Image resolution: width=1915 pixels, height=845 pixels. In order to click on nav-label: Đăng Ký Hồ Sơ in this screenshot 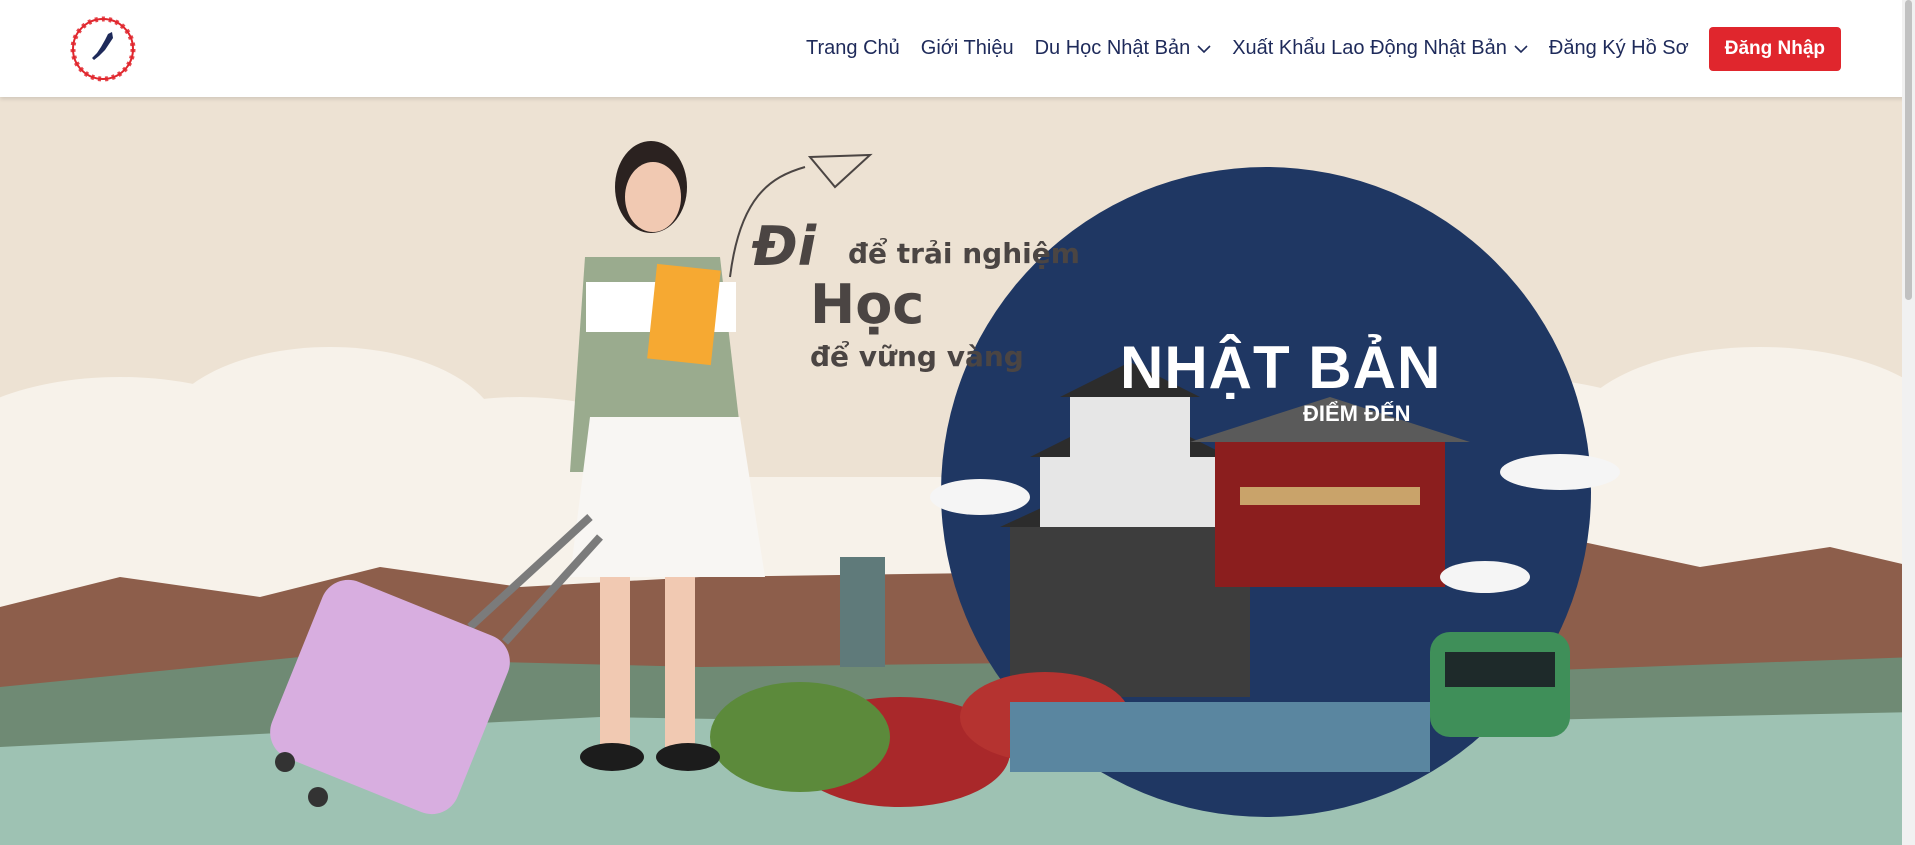, I will do `click(1618, 48)`.